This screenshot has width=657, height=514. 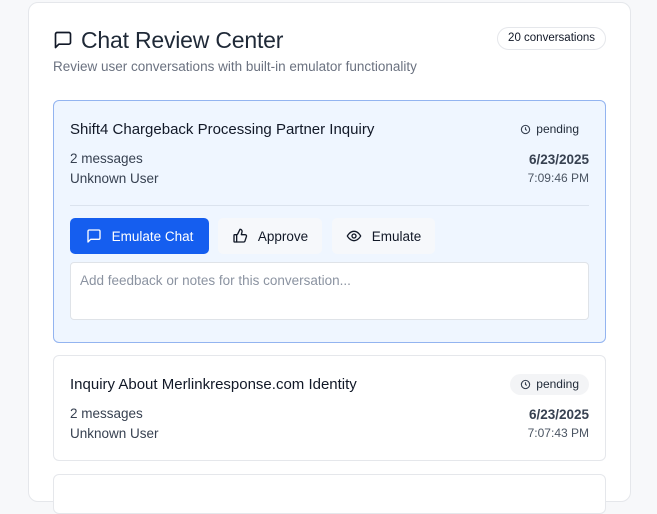 What do you see at coordinates (558, 424) in the screenshot?
I see `conversation-timestamp: 6/23/2025 7:07:43 PM` at bounding box center [558, 424].